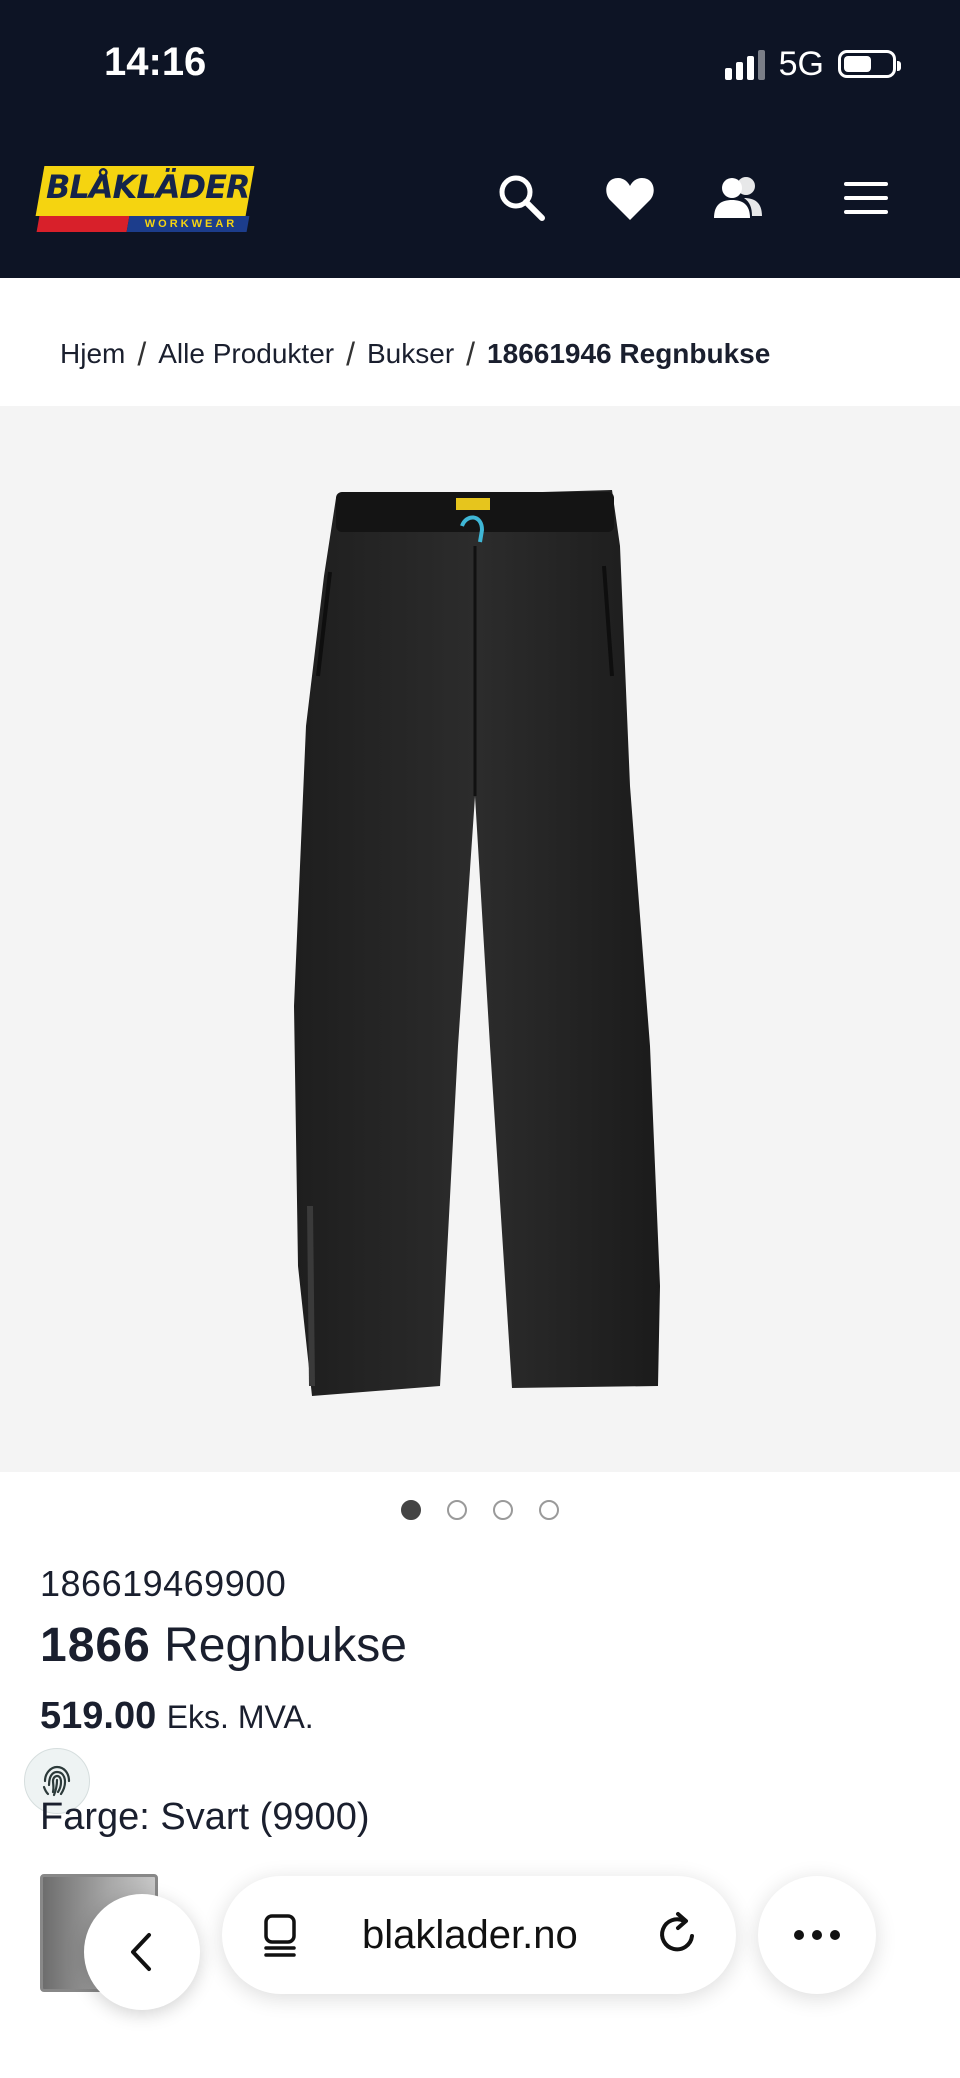  I want to click on status-time: 14:16, so click(155, 62).